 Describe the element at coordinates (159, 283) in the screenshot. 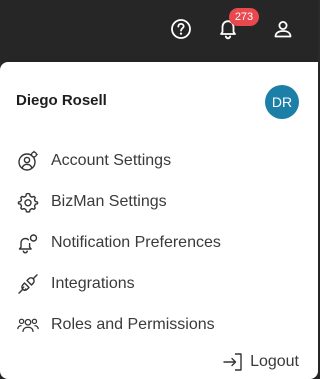

I see `menu-item-integrations: Integrations` at that location.